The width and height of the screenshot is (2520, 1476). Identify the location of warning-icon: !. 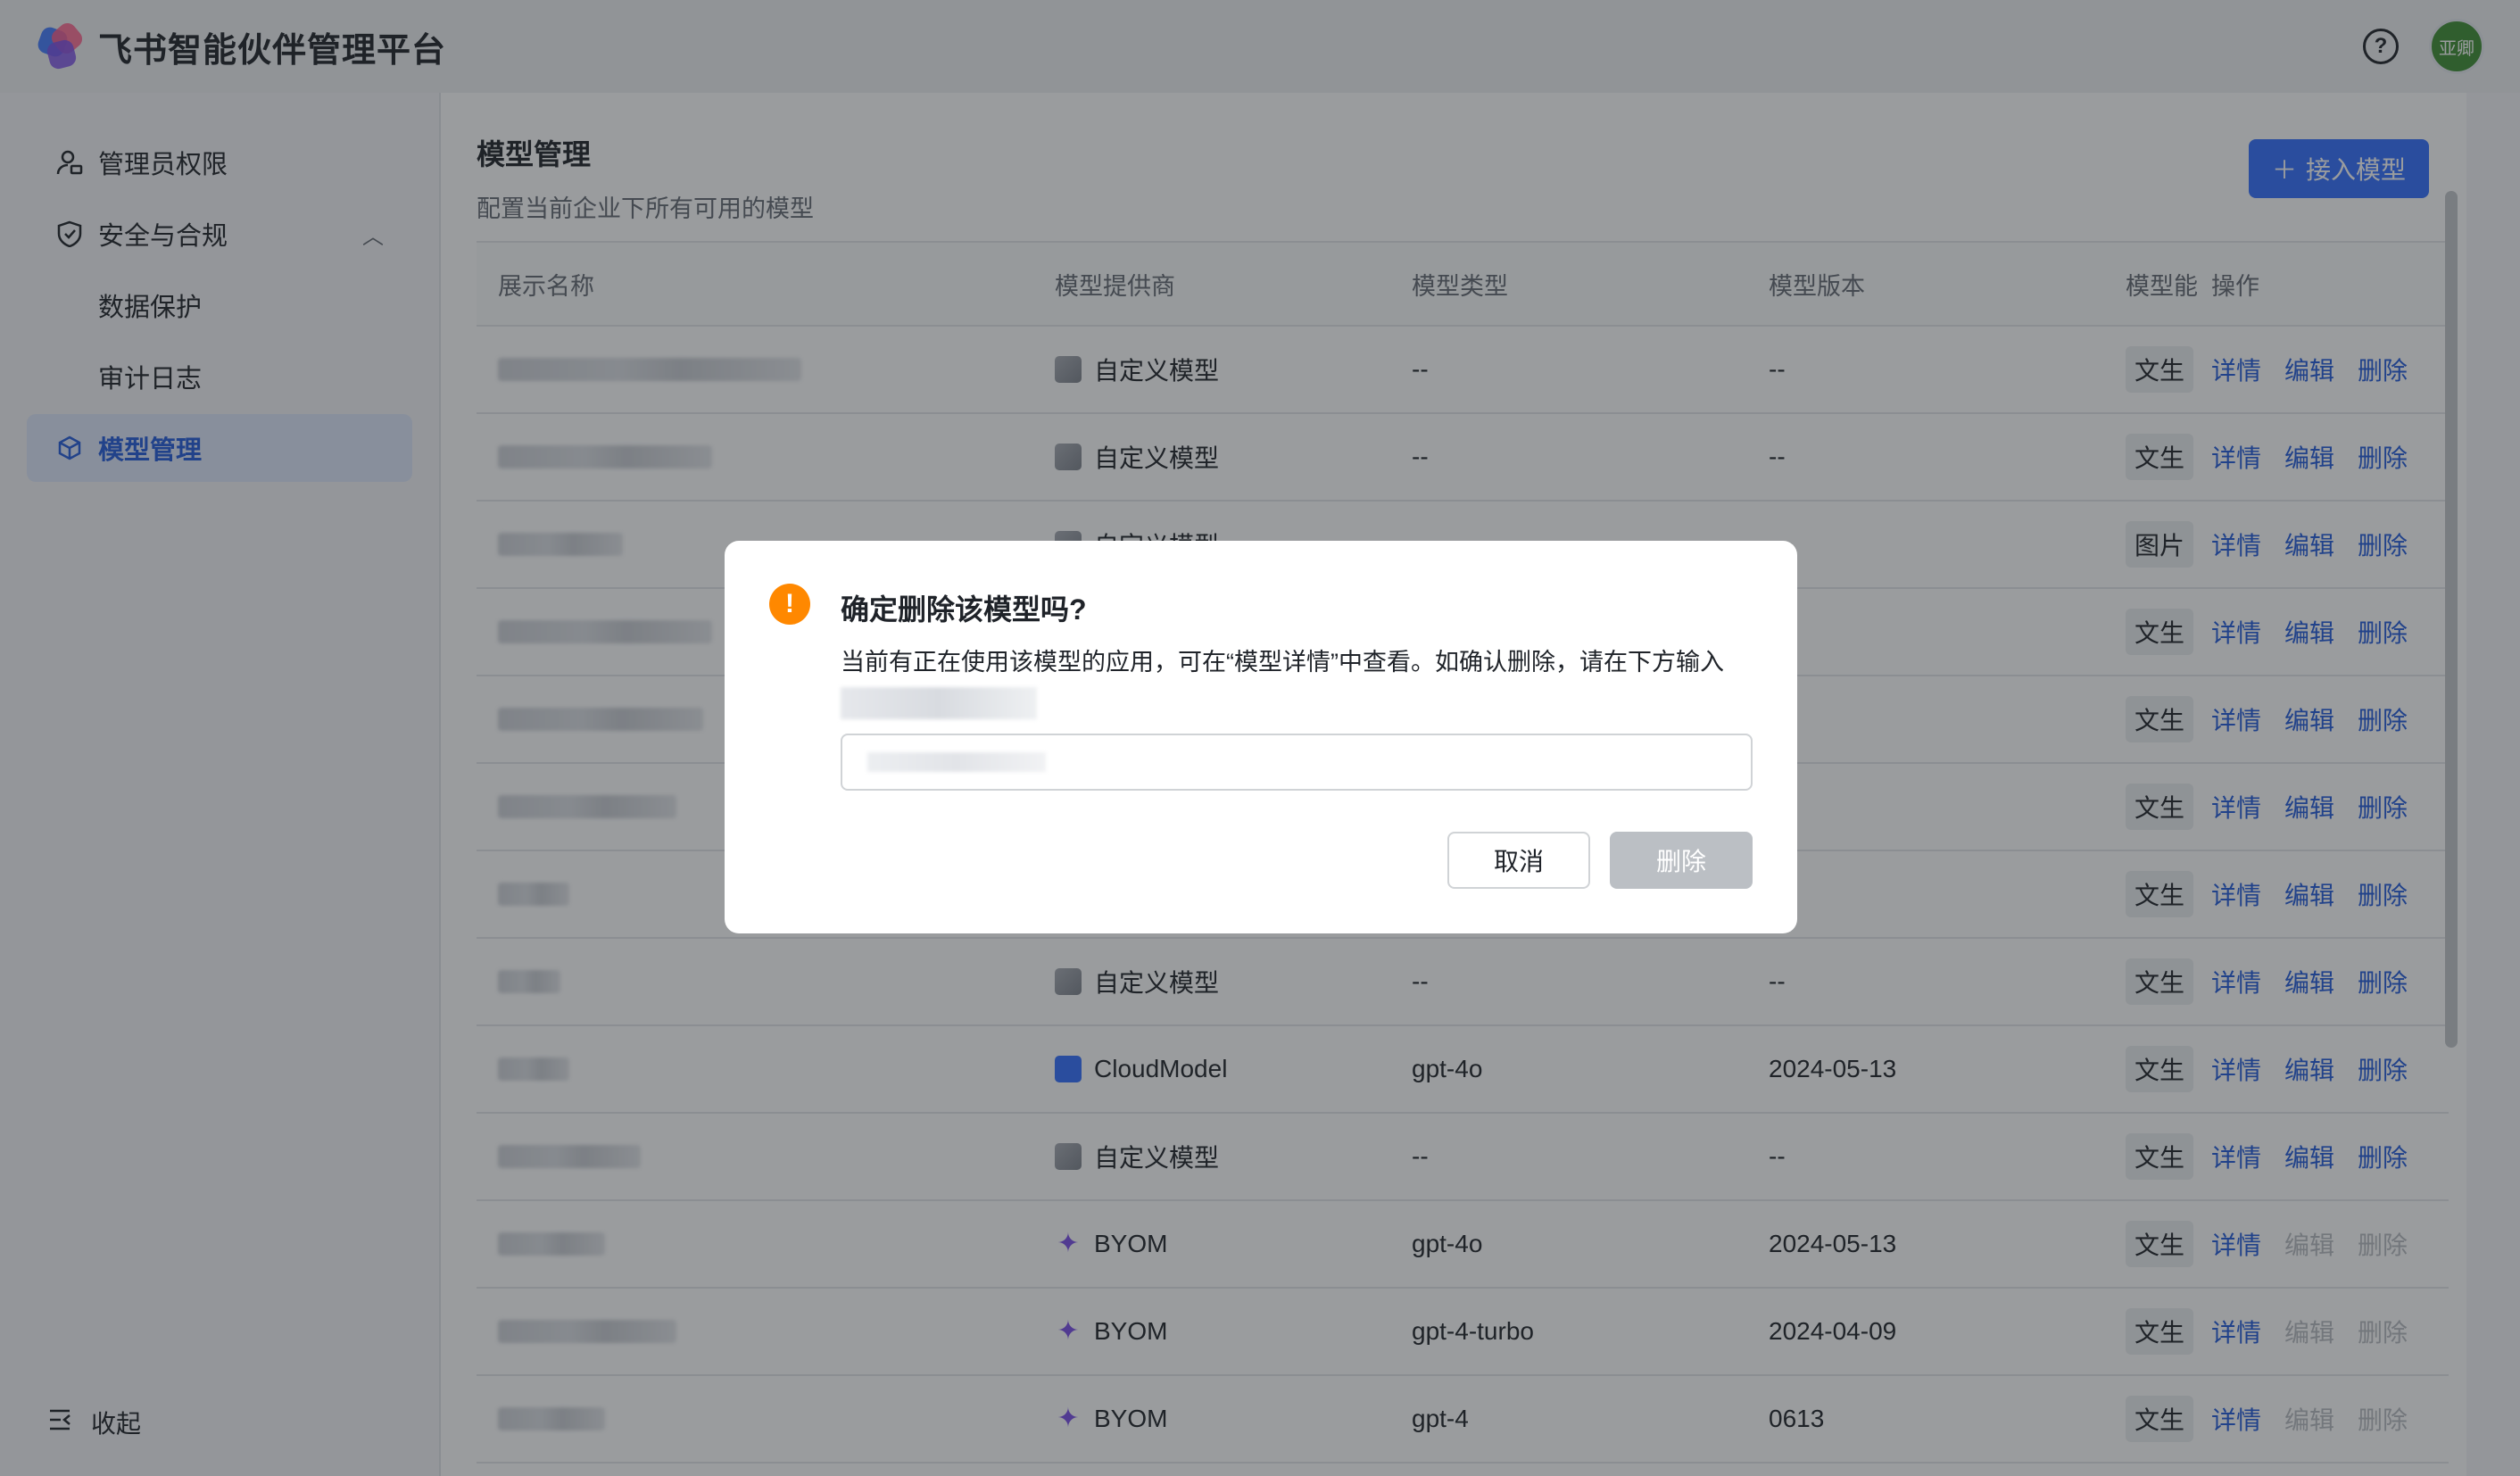
(789, 604).